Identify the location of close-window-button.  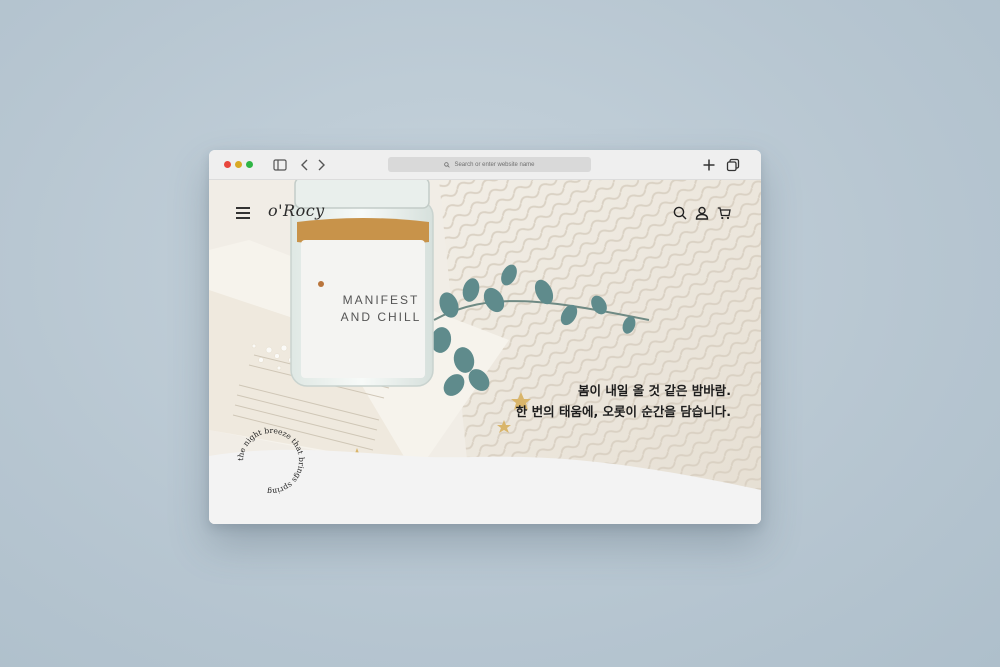
(227, 164).